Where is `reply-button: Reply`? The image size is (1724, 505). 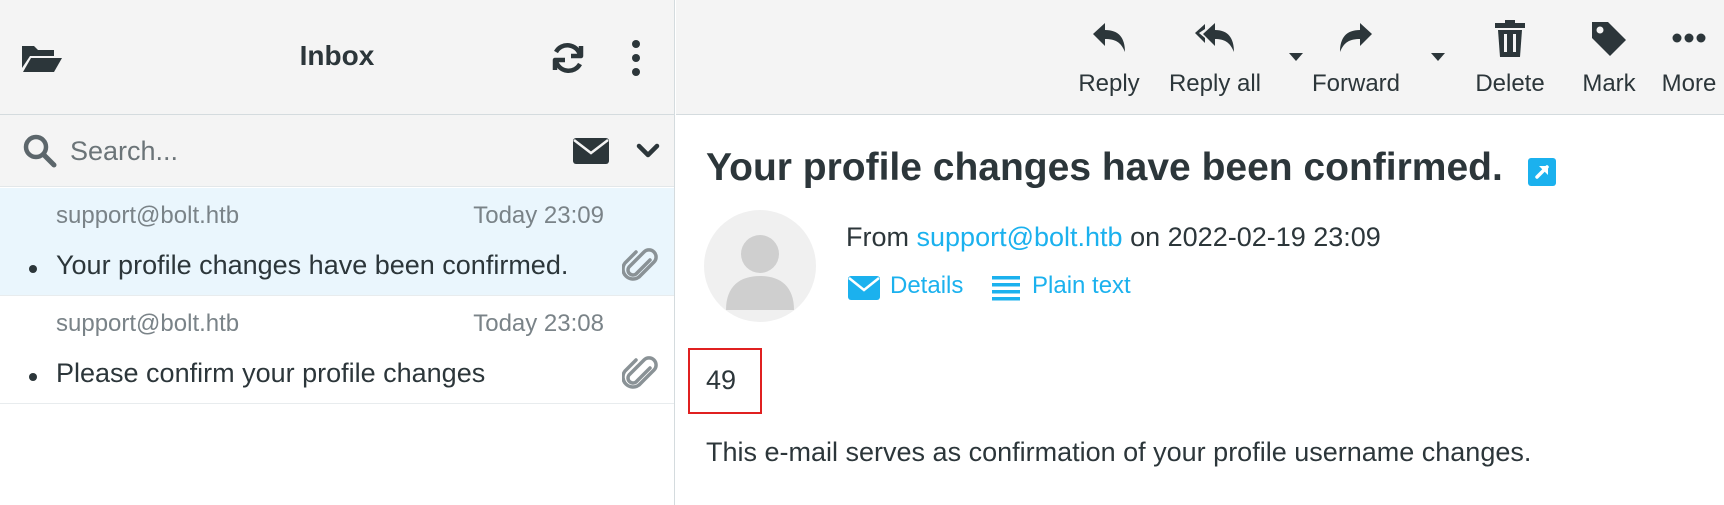
reply-button: Reply is located at coordinates (1109, 57).